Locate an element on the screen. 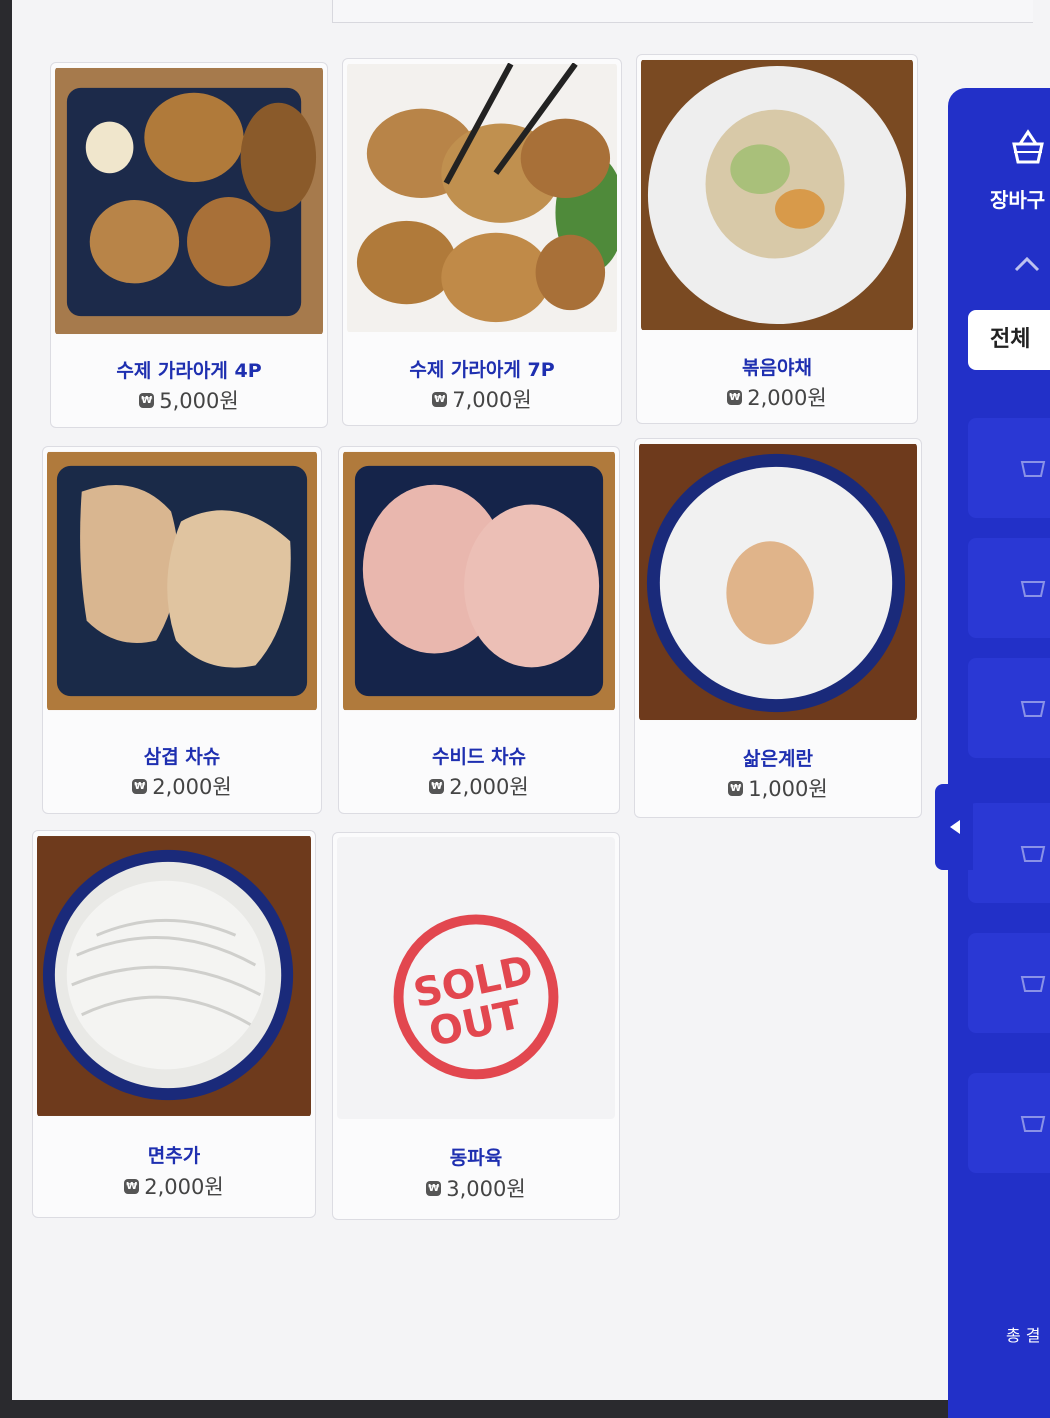  panel-collapse-tab is located at coordinates (954, 827).